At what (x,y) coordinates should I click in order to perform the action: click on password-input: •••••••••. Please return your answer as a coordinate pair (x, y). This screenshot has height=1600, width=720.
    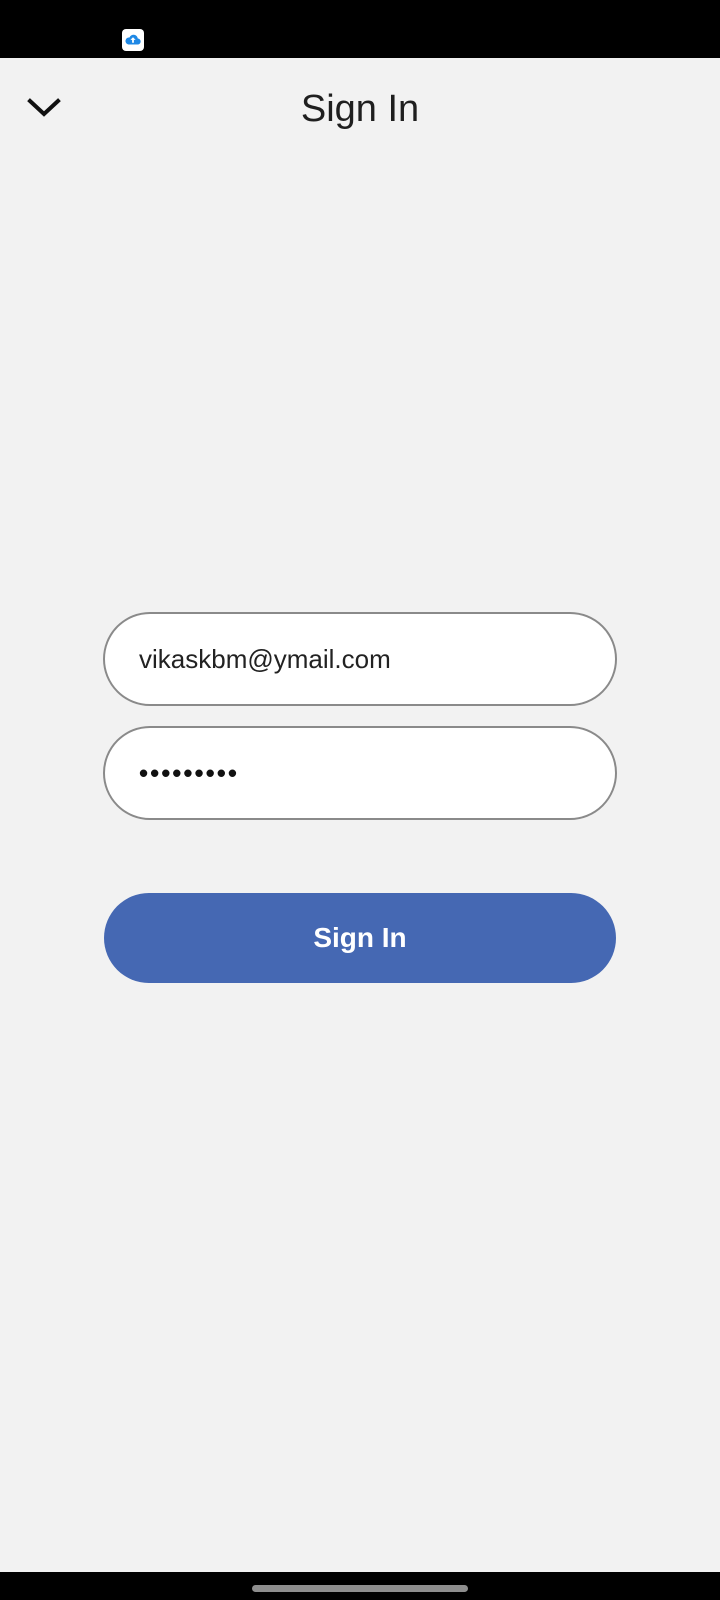
    Looking at the image, I should click on (189, 773).